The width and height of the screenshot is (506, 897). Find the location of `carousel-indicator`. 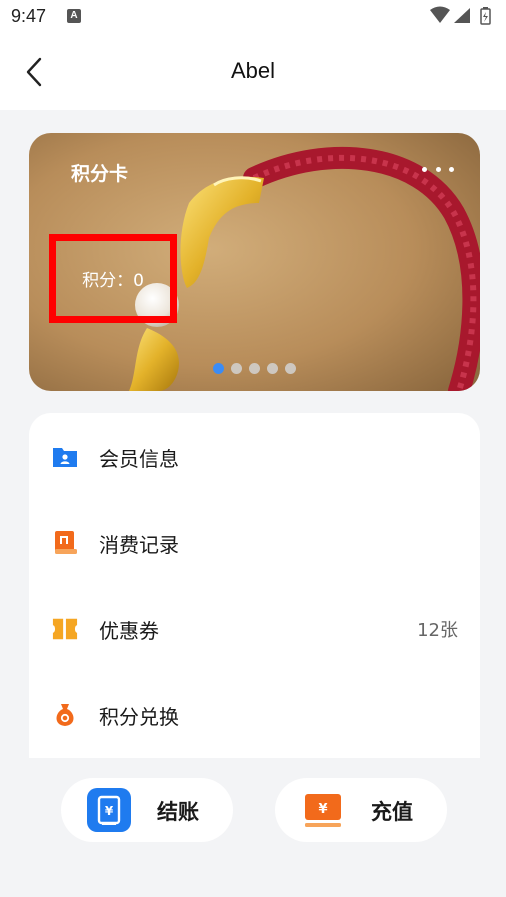

carousel-indicator is located at coordinates (254, 368).